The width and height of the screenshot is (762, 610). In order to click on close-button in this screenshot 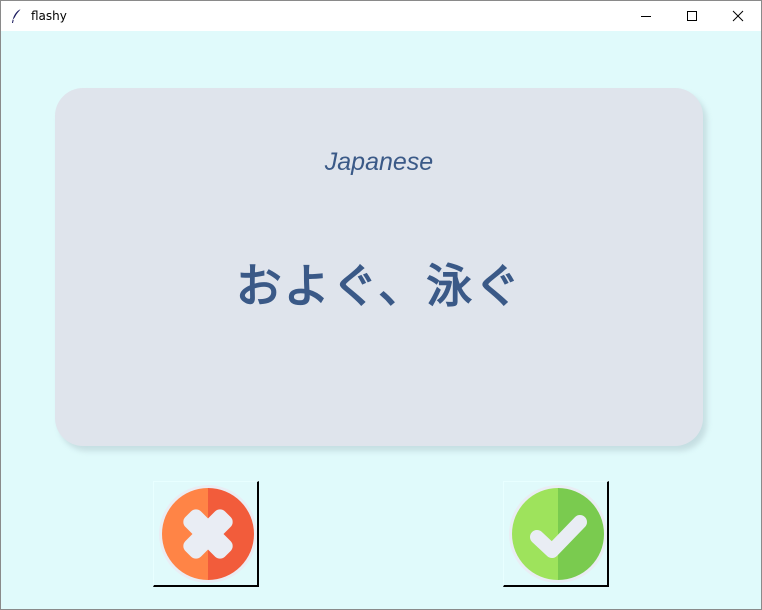, I will do `click(738, 16)`.